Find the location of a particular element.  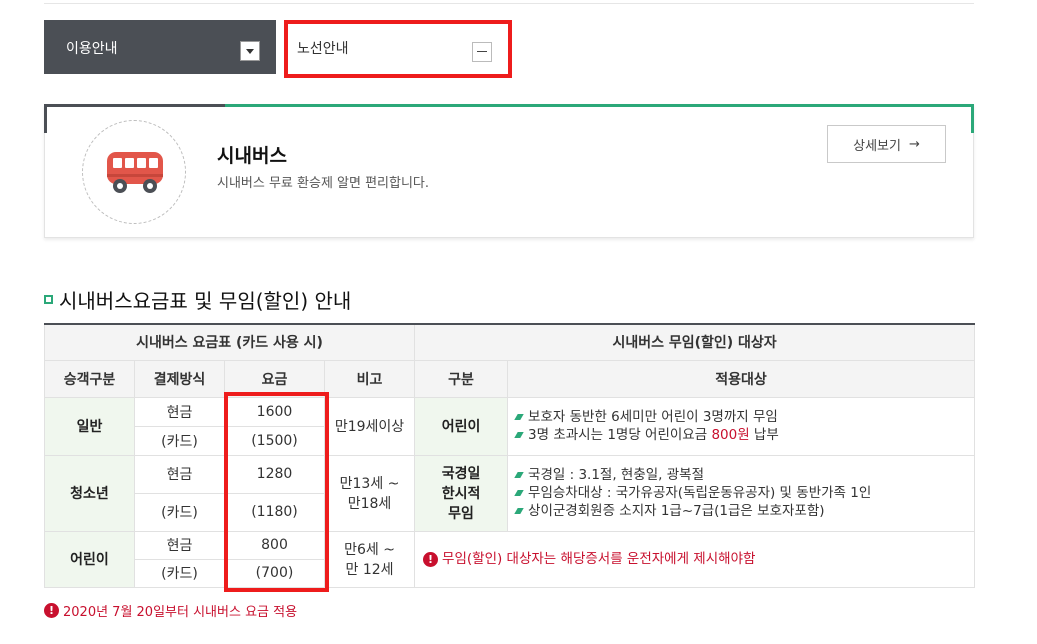

passenger-type: 어린이 is located at coordinates (89, 559).